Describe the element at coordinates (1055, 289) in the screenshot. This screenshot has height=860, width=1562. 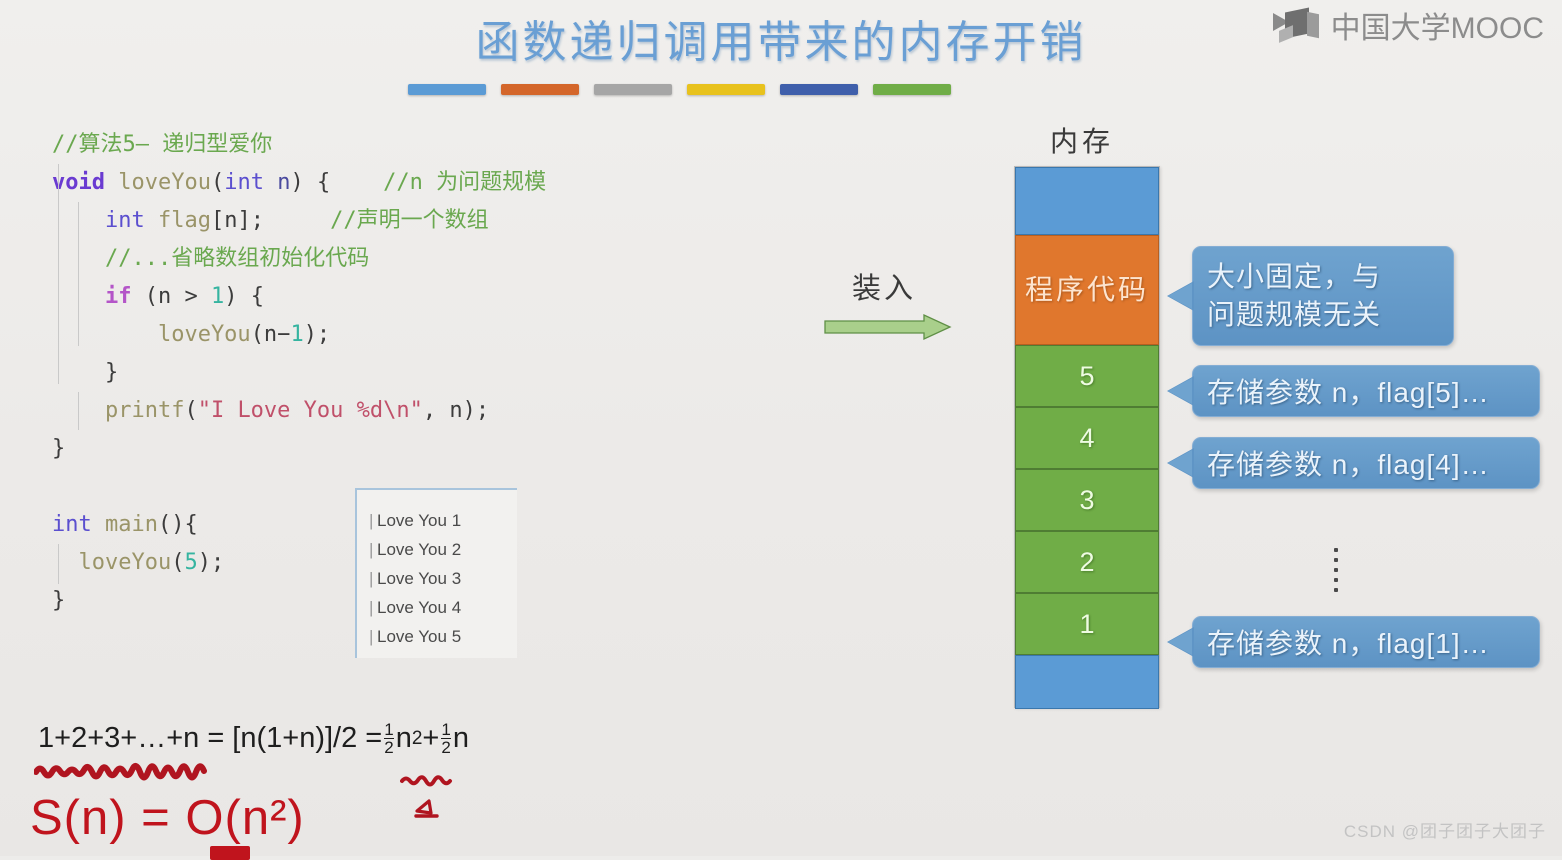
I see `memory-block-label: 程序` at that location.